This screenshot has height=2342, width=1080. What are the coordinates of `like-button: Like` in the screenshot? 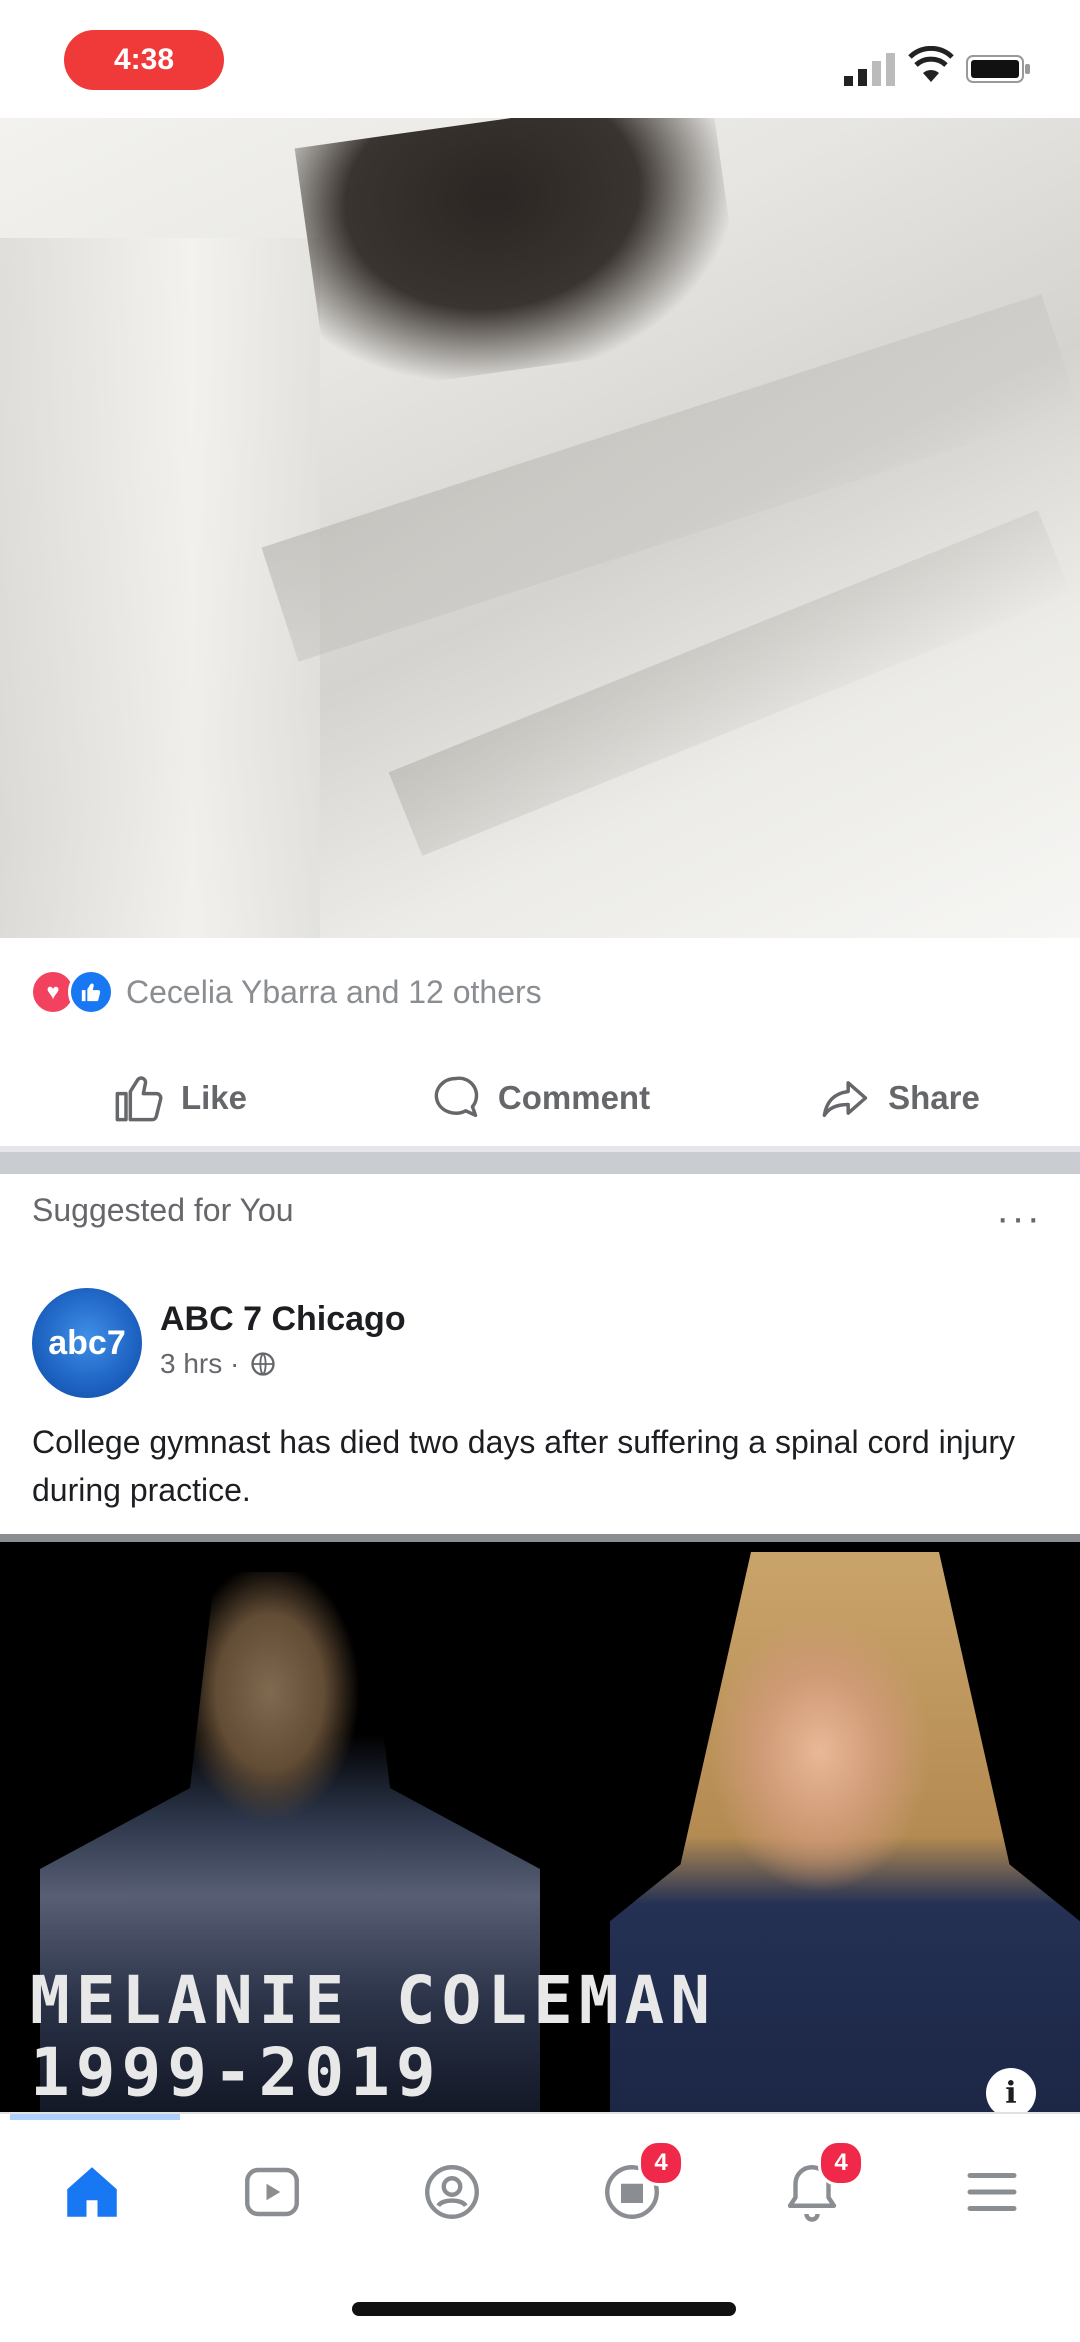 It's located at (180, 1098).